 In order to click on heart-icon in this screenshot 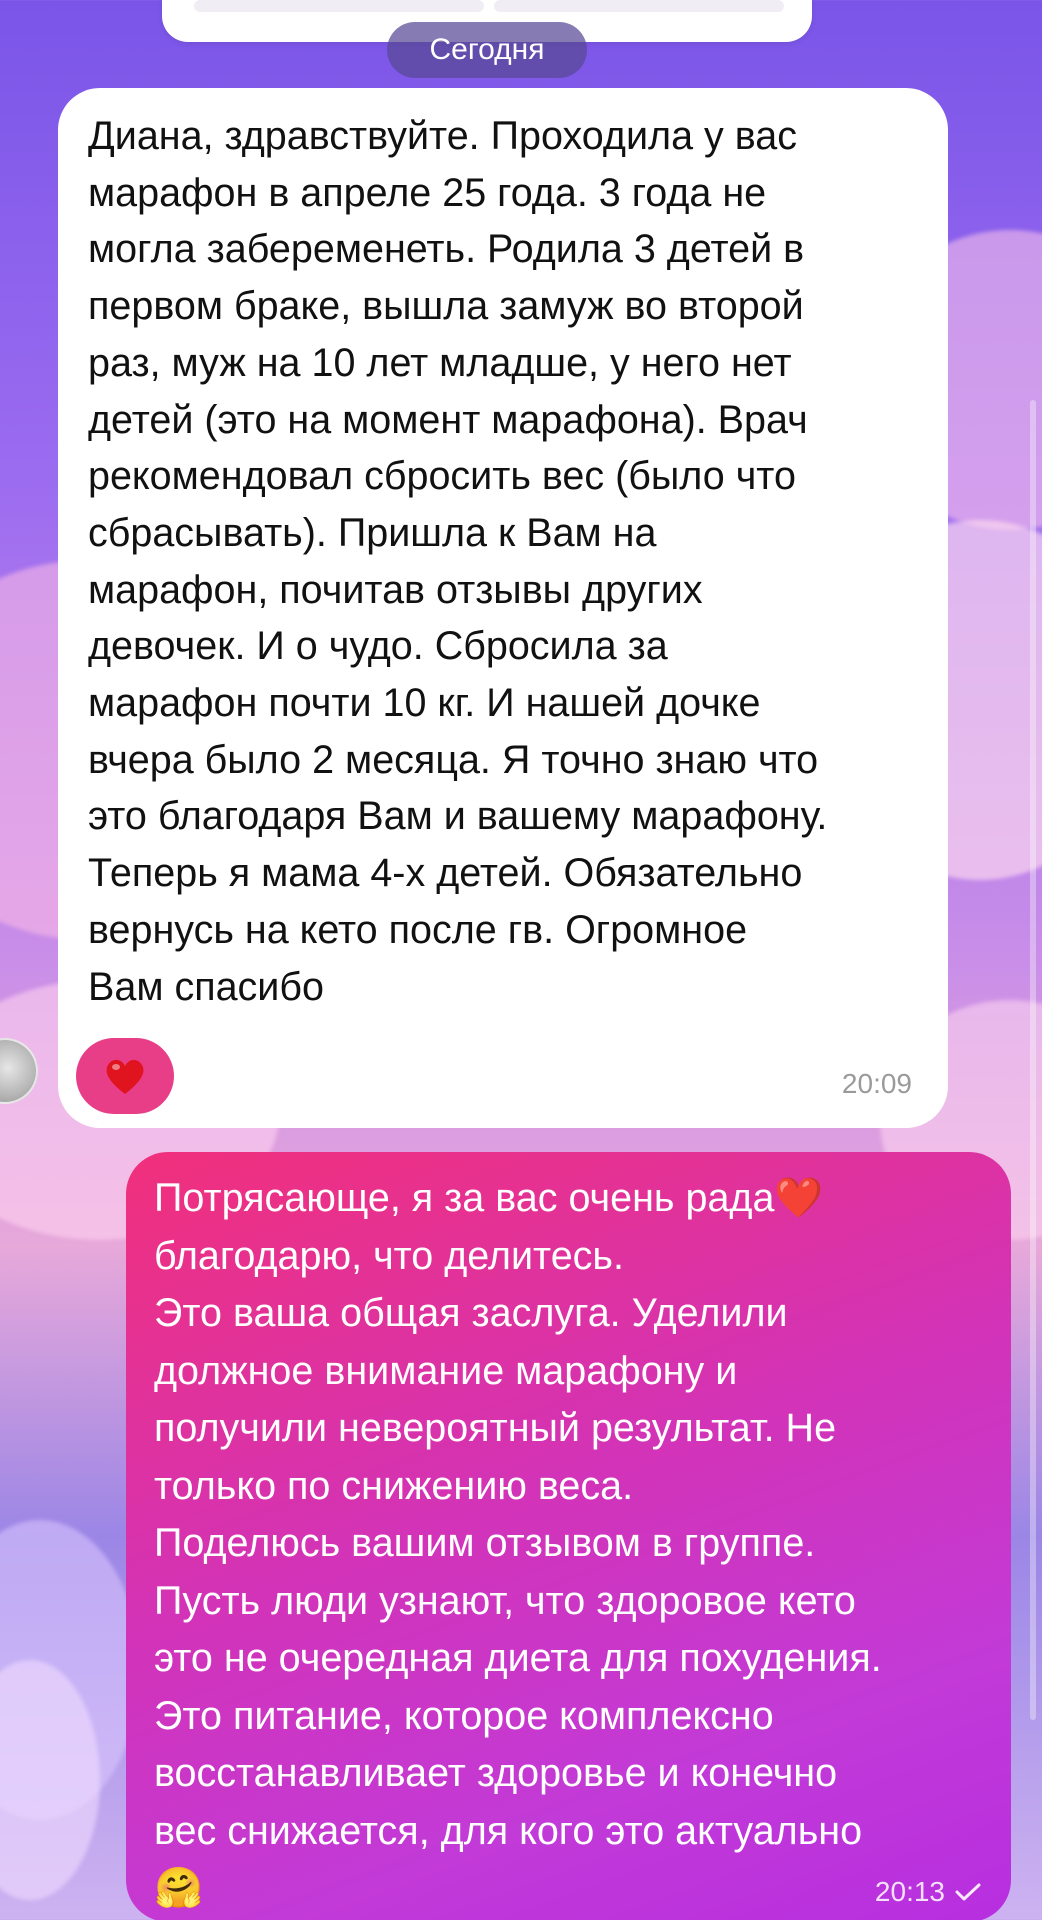, I will do `click(125, 1076)`.